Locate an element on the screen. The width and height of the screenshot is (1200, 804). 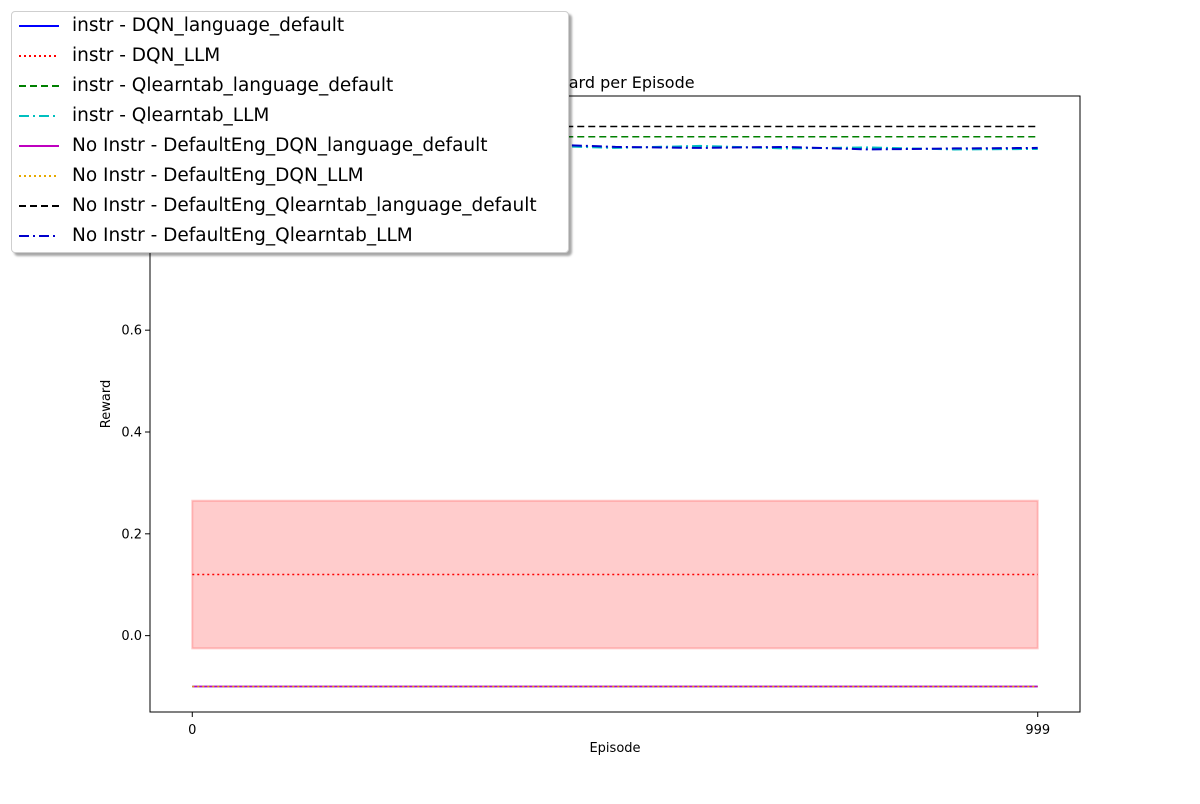
legend-label-7: No Instr - DefaultEng_Qlearntab_LLM is located at coordinates (242, 235).